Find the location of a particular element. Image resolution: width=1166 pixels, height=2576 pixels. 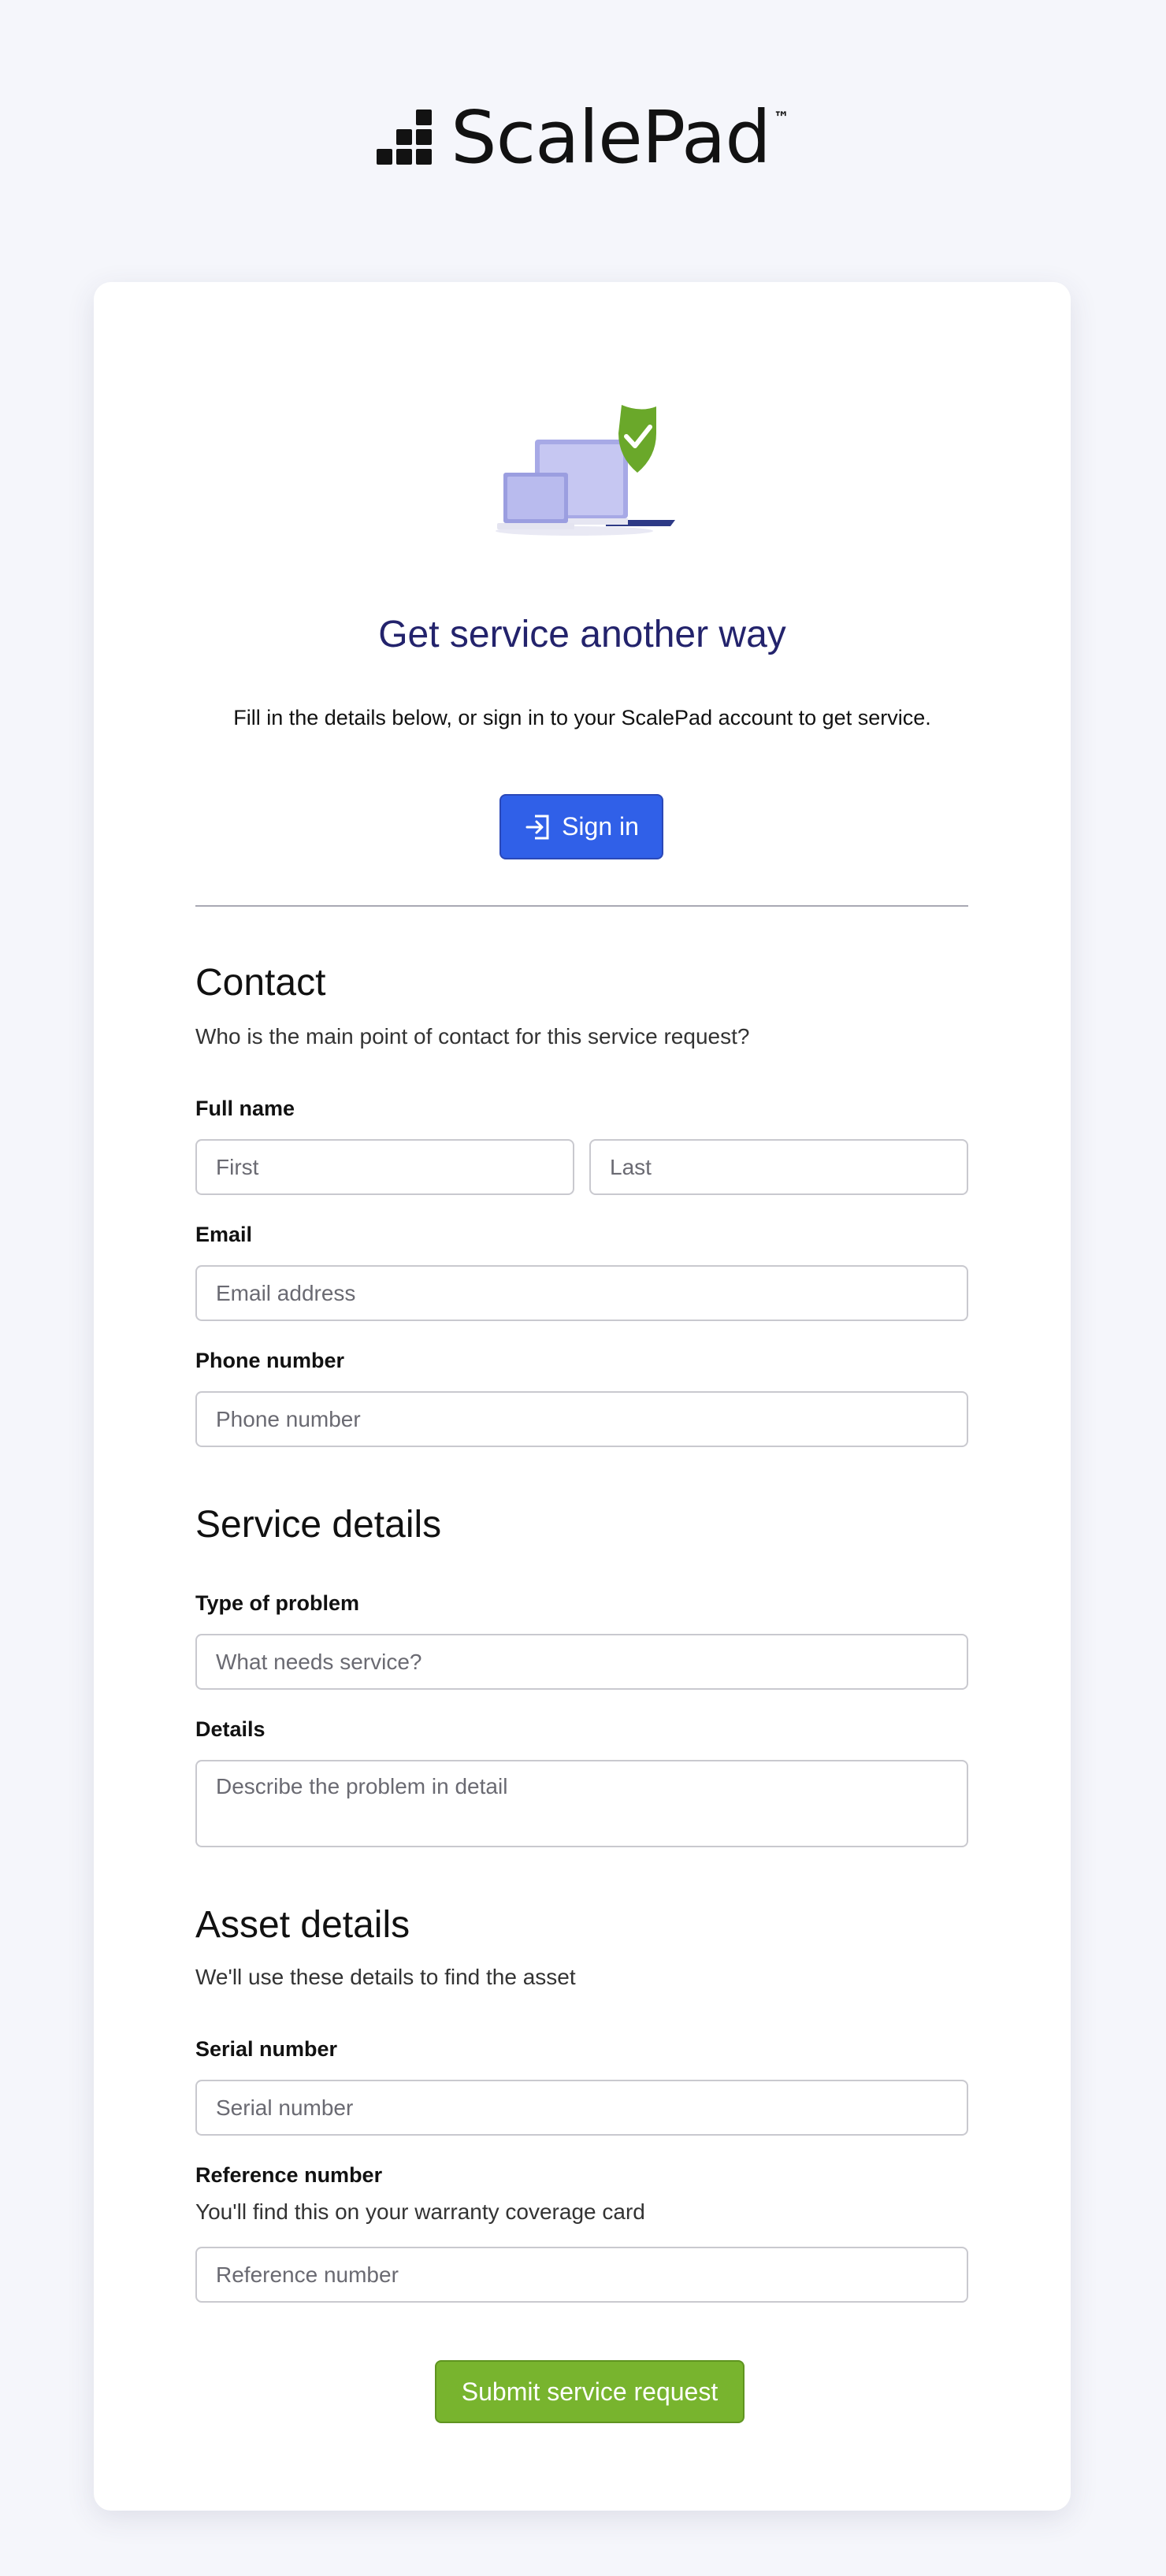

trademark-symbol: ™ is located at coordinates (781, 117).